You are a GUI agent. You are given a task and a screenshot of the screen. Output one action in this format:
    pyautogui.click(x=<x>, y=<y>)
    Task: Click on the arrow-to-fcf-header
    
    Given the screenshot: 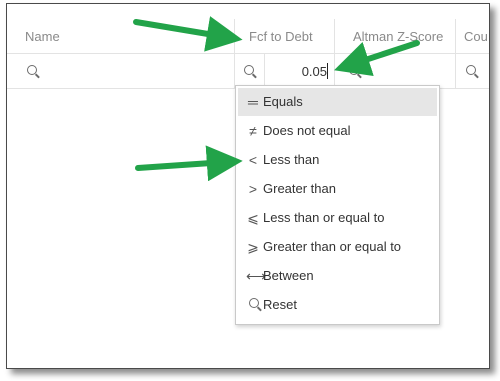 What is the action you would take?
    pyautogui.click(x=188, y=34)
    